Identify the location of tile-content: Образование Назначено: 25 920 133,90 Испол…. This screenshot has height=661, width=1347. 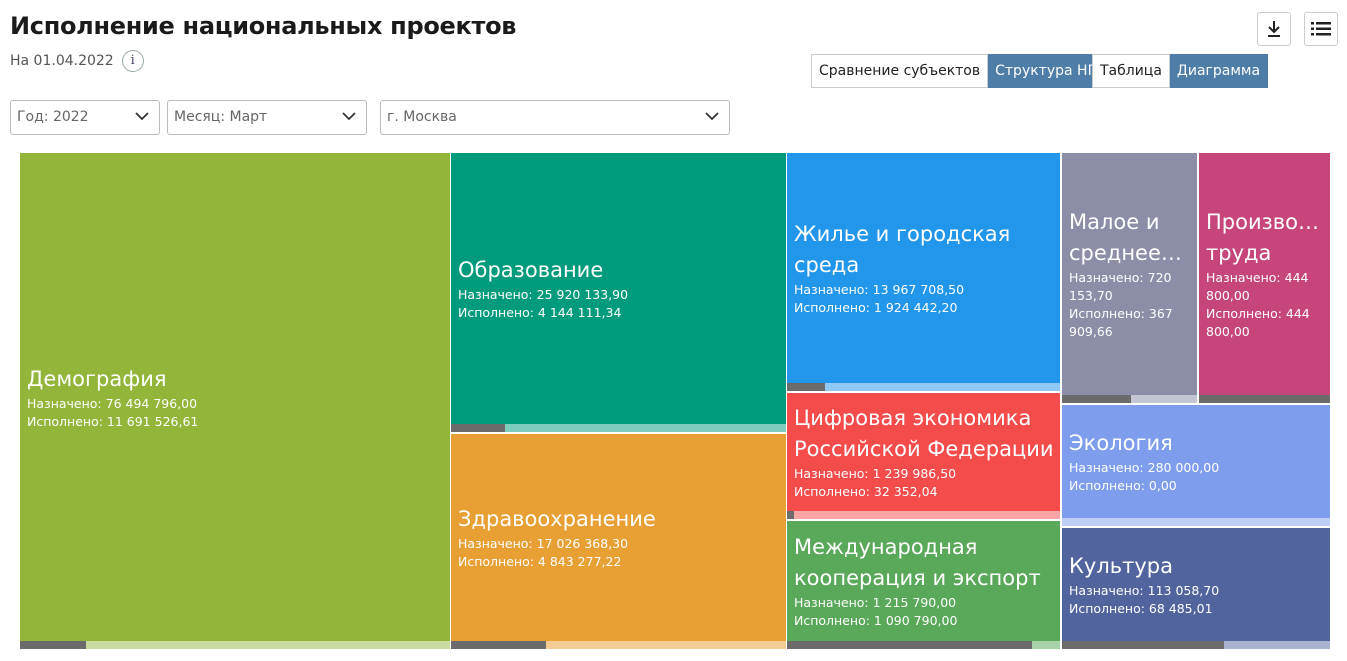
(619, 288).